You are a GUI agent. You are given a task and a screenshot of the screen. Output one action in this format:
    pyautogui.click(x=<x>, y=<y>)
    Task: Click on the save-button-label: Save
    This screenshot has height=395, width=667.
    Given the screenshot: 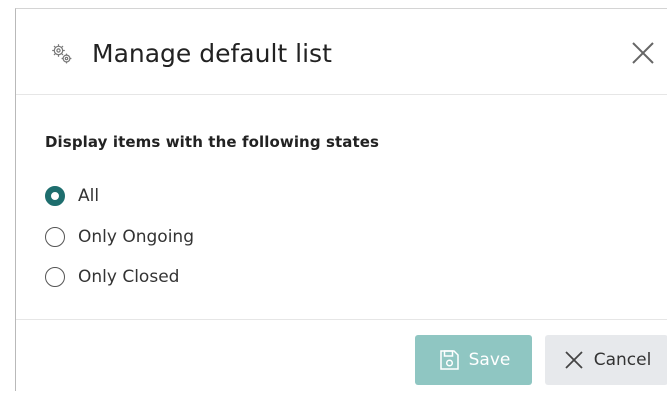 What is the action you would take?
    pyautogui.click(x=489, y=360)
    